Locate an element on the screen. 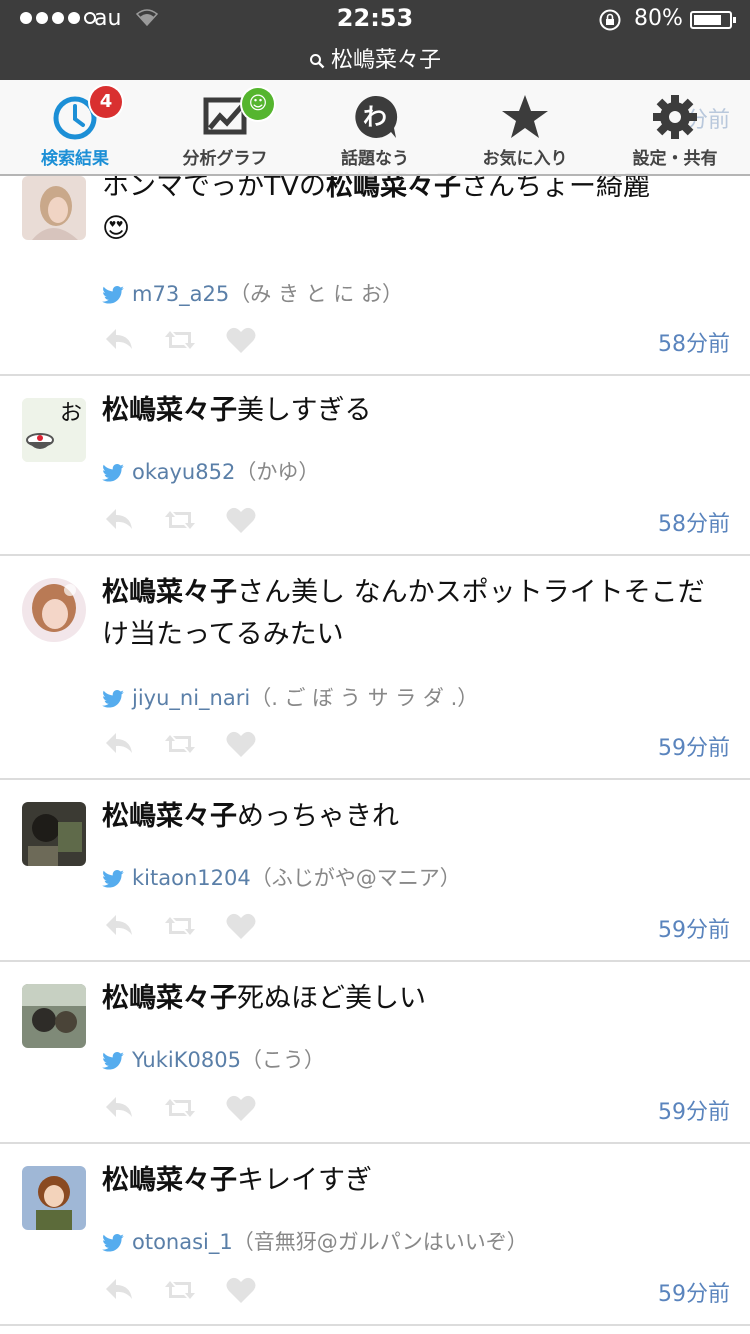 This screenshot has height=1334, width=750. tweet-user: YukiK0805（こう） is located at coordinates (213, 1059).